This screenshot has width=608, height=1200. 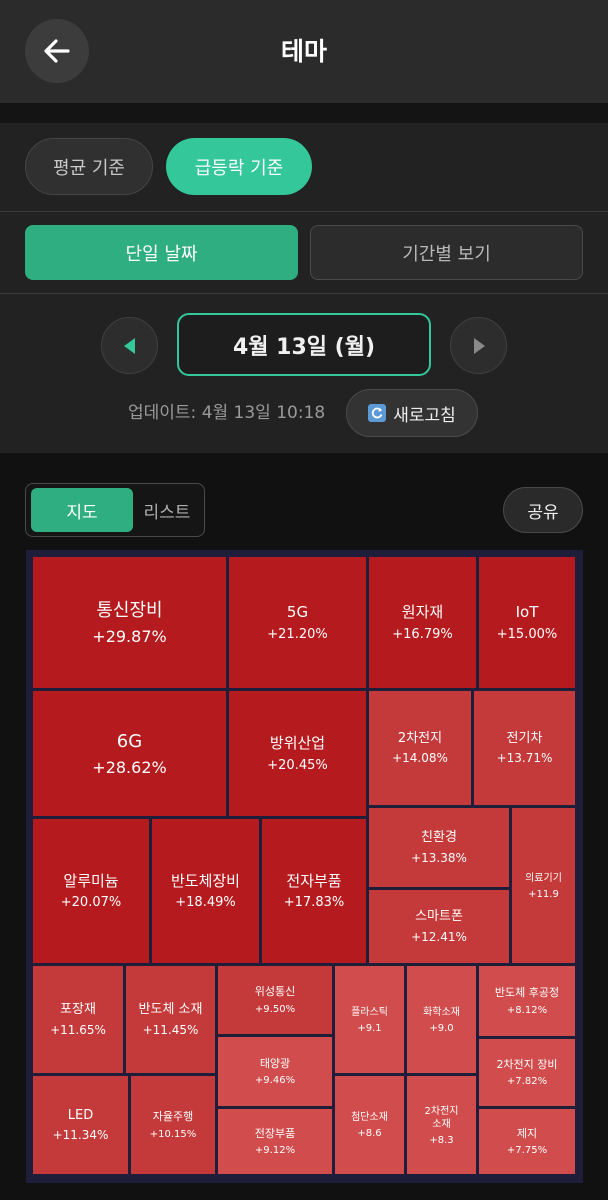 I want to click on tile-change: +11.45%, so click(x=170, y=1029).